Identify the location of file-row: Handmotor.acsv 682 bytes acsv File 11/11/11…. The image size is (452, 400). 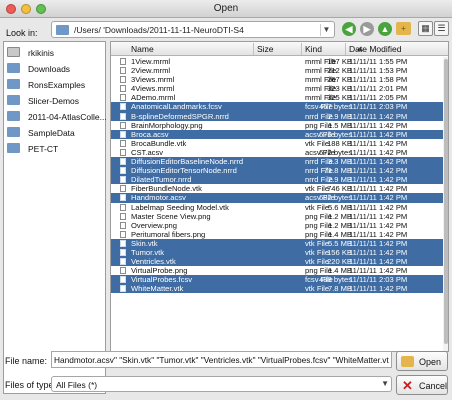
(277, 198).